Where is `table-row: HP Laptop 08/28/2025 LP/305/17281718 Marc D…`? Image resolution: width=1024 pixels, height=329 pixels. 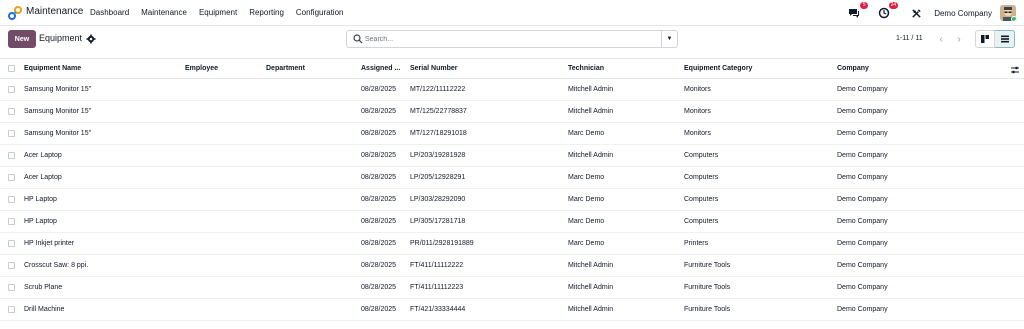 table-row: HP Laptop 08/28/2025 LP/305/17281718 Marc D… is located at coordinates (512, 222).